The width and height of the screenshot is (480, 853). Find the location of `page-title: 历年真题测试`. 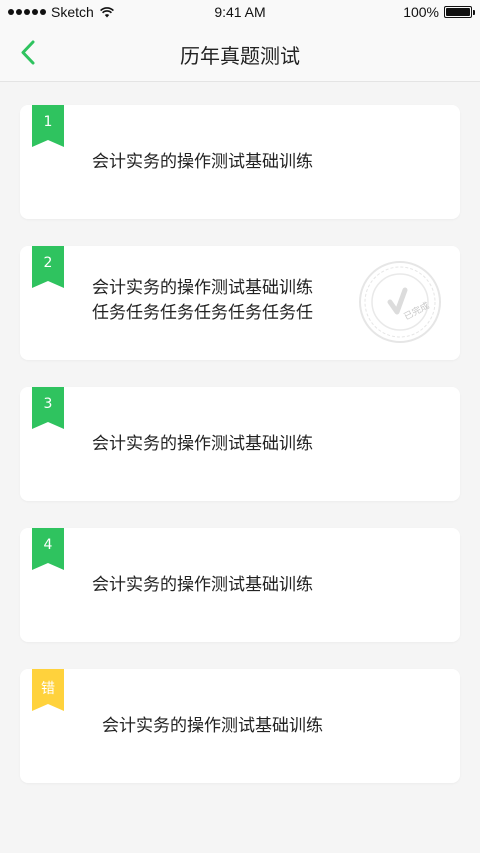

page-title: 历年真题测试 is located at coordinates (240, 56).